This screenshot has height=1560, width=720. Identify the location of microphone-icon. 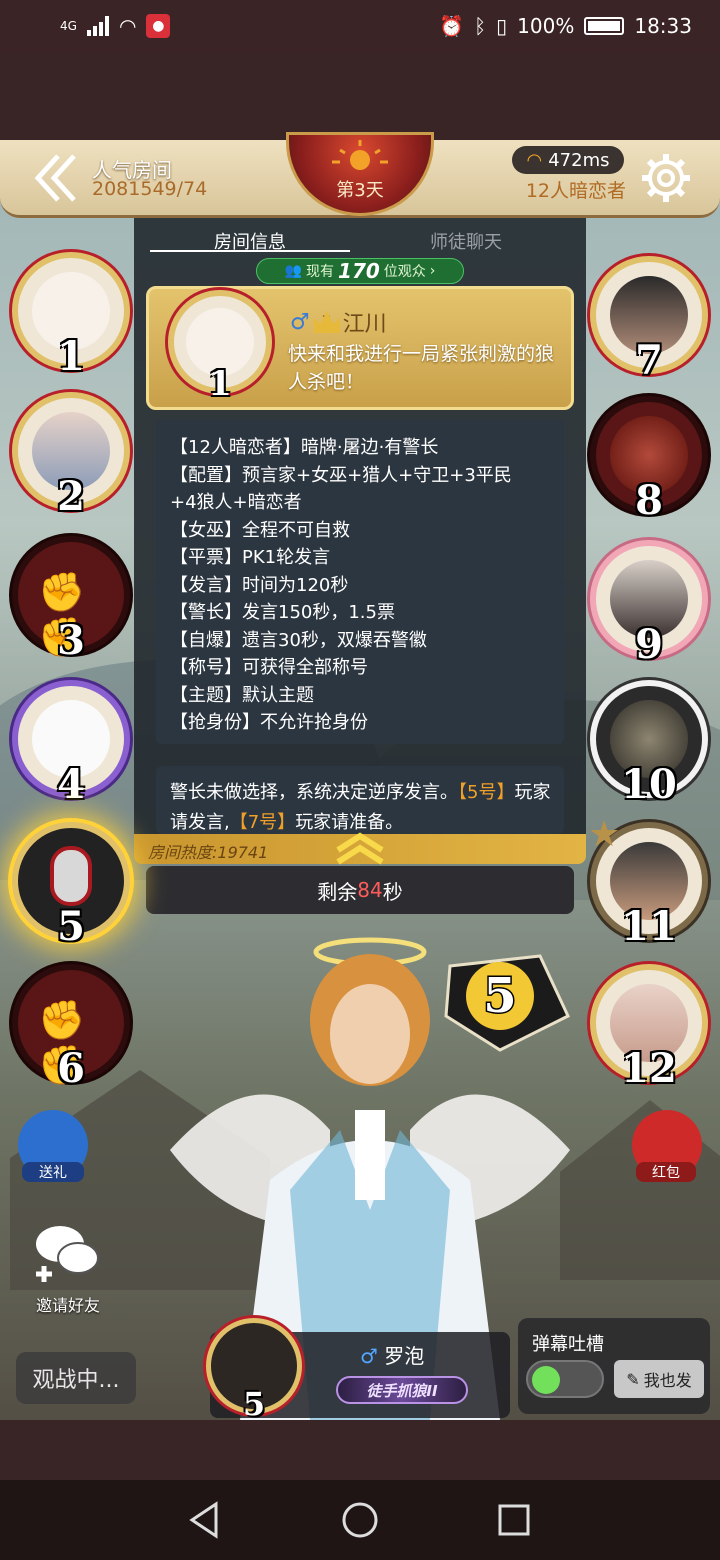
(71, 876).